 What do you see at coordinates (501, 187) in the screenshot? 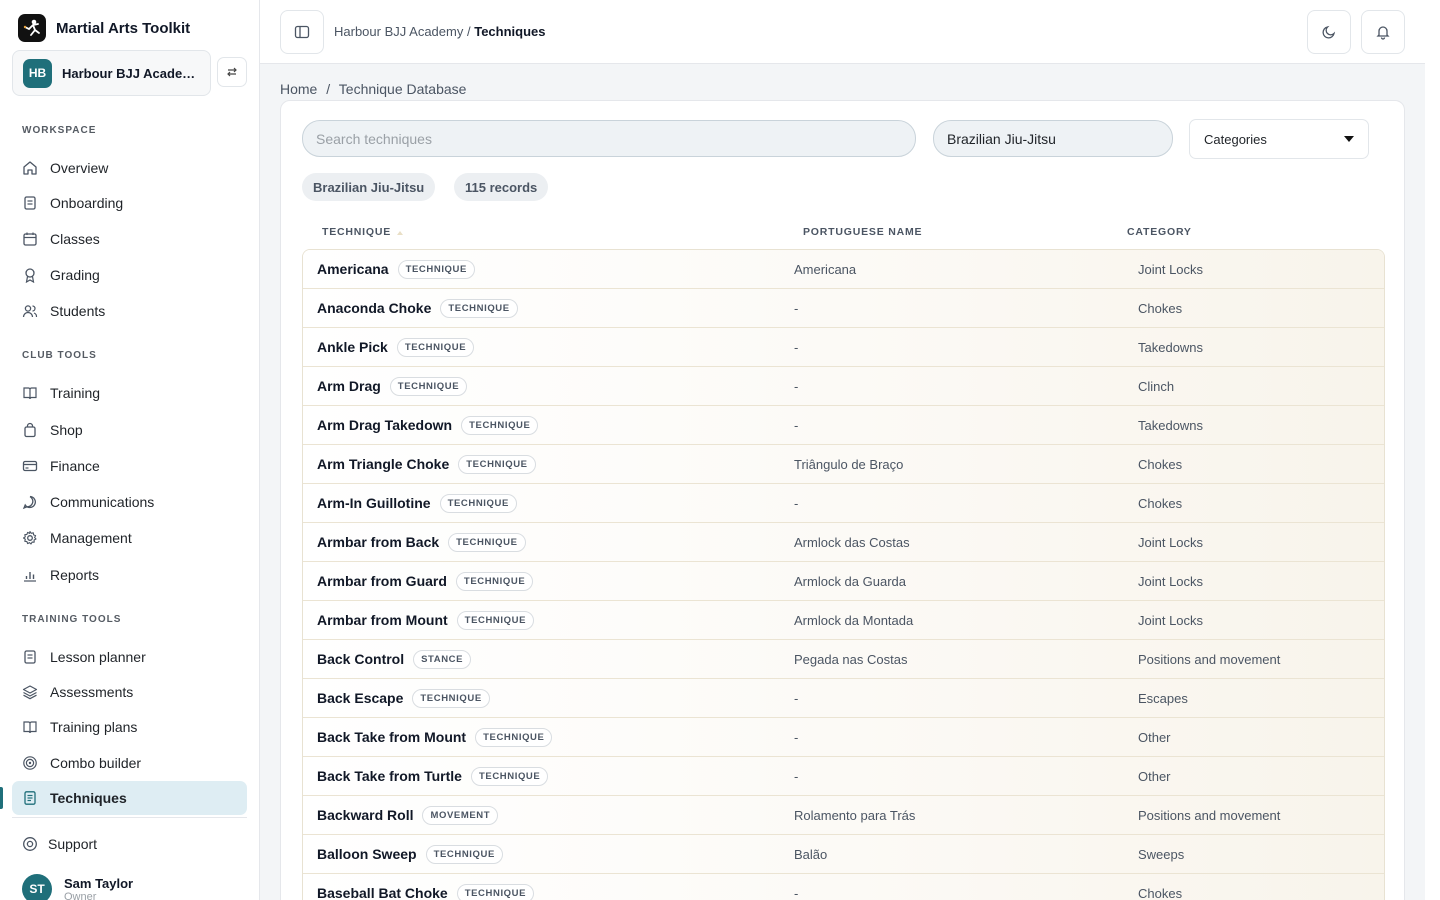
I see `record-count-chip: 115 records` at bounding box center [501, 187].